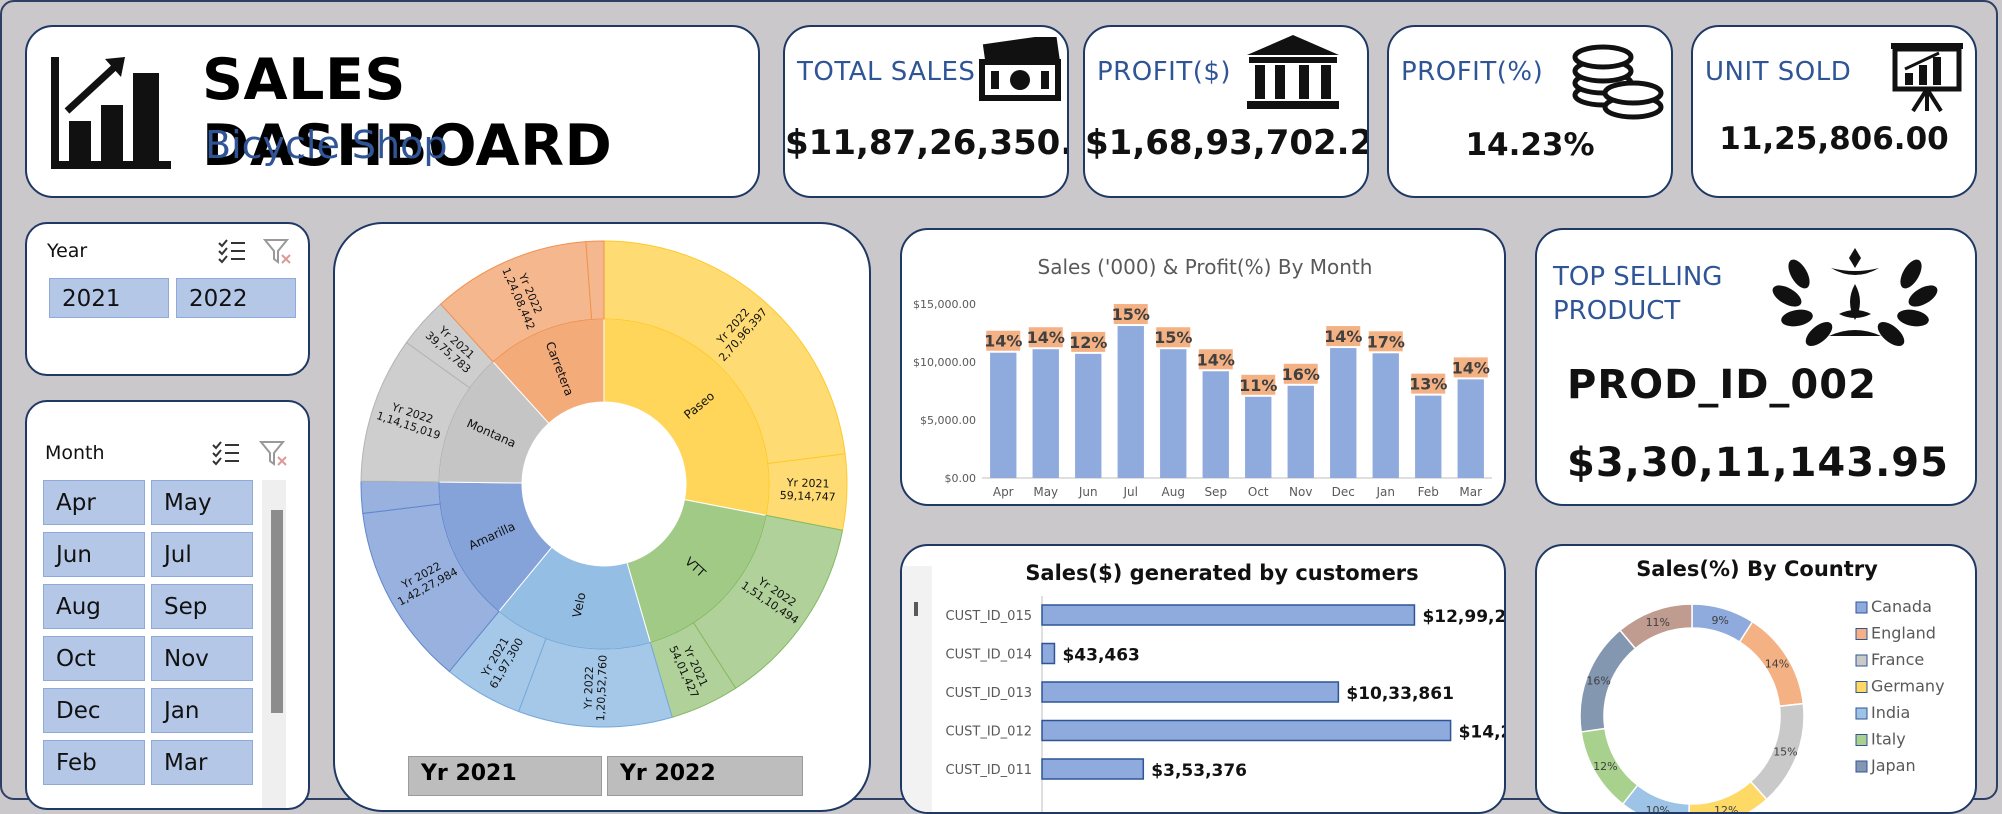 This screenshot has width=2002, height=814. What do you see at coordinates (67, 251) in the screenshot?
I see `year-slicer-title: Year` at bounding box center [67, 251].